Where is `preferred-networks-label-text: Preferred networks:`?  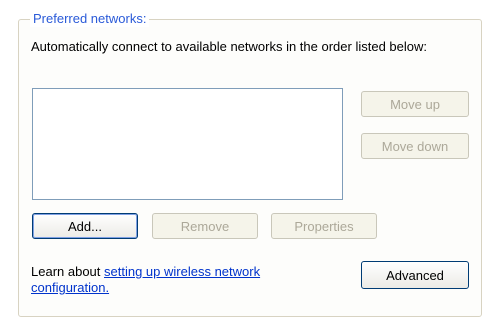 preferred-networks-label-text: Preferred networks: is located at coordinates (90, 18).